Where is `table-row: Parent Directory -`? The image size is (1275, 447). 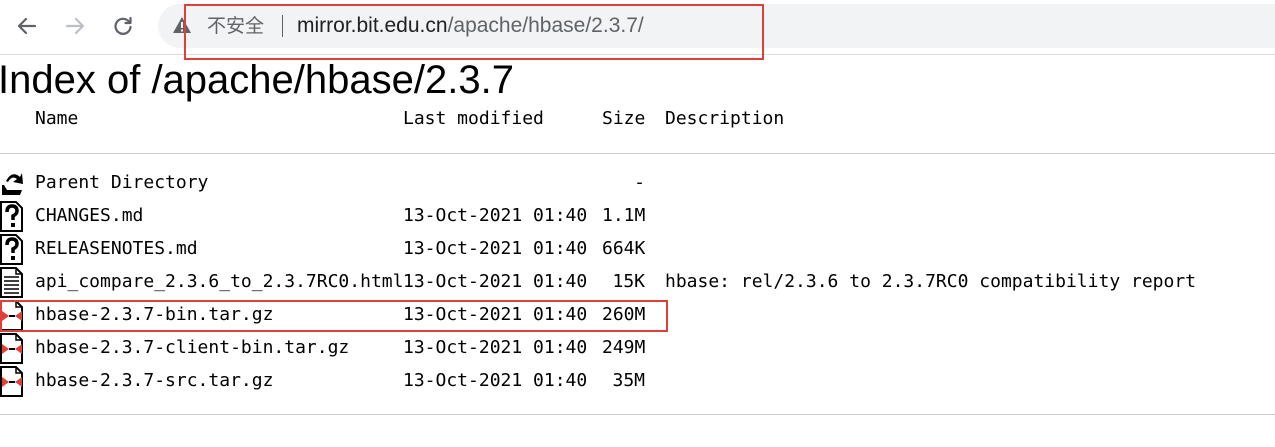 table-row: Parent Directory - is located at coordinates (637, 183).